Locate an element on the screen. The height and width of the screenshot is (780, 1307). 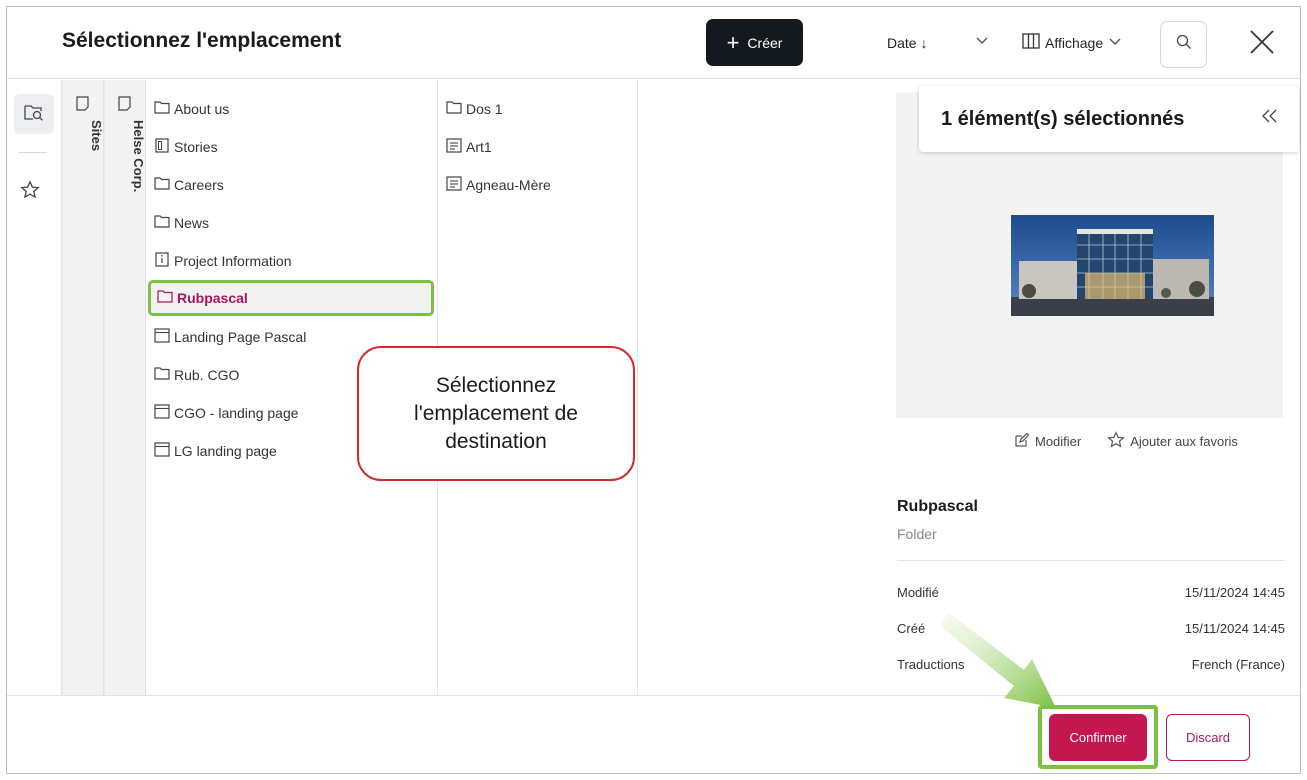
detail-actions: Modifier Ajouter aux favoris is located at coordinates (1126, 441).